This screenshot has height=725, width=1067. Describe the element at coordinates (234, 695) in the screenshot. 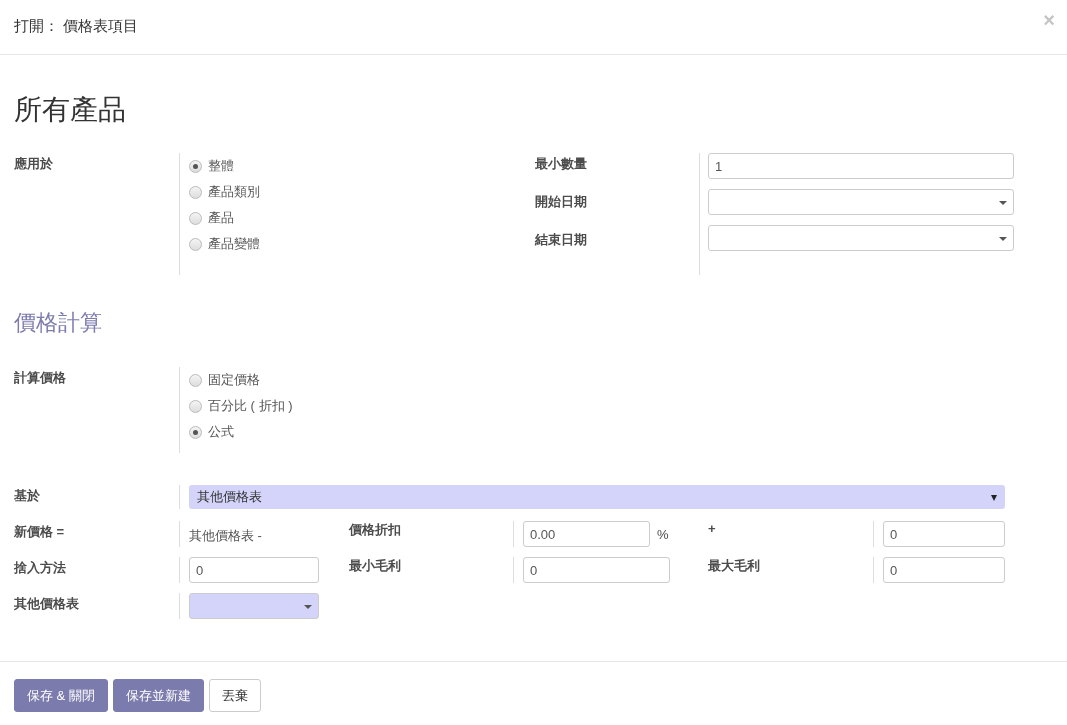

I see `action-button: 丟棄` at that location.